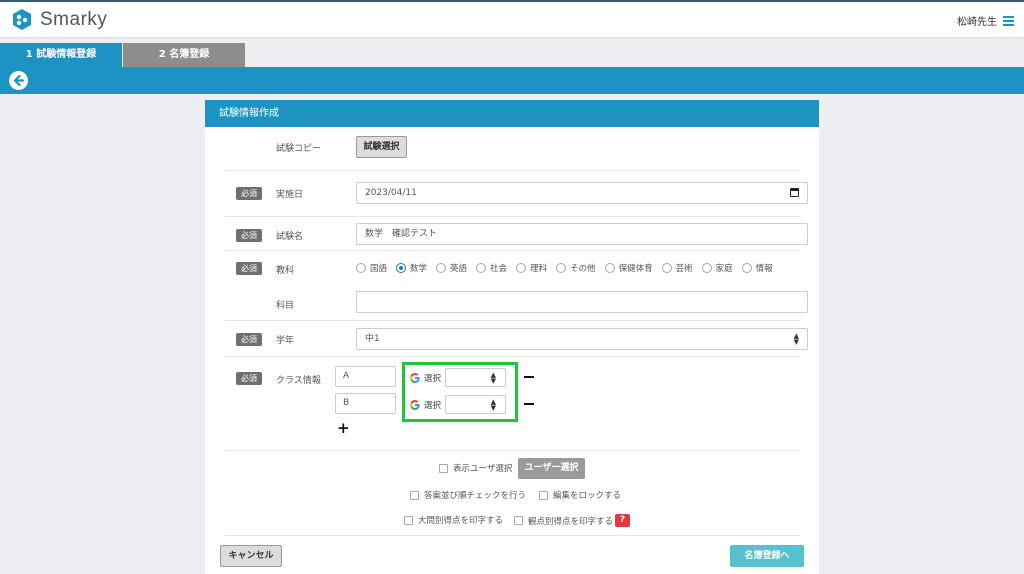 Image resolution: width=1024 pixels, height=574 pixels. I want to click on radio-label: その他, so click(583, 269).